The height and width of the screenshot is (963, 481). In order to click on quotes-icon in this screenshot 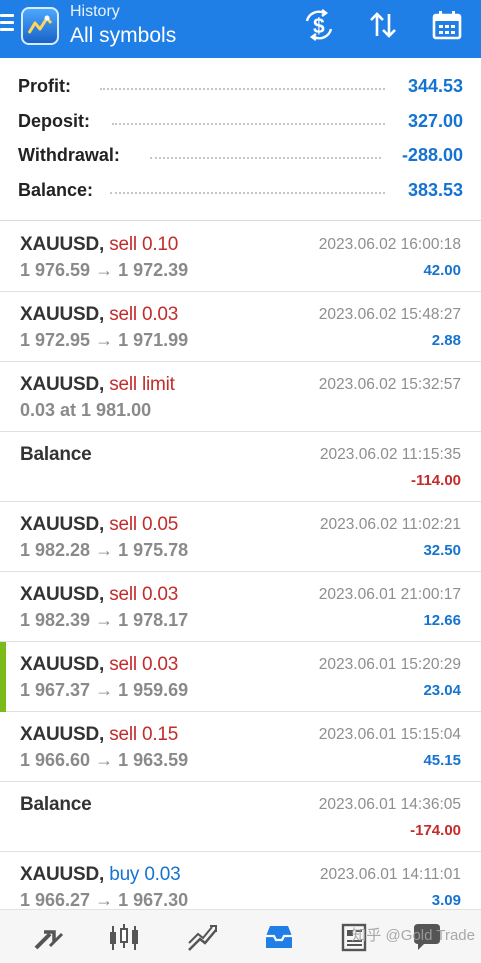, I will do `click(49, 937)`.